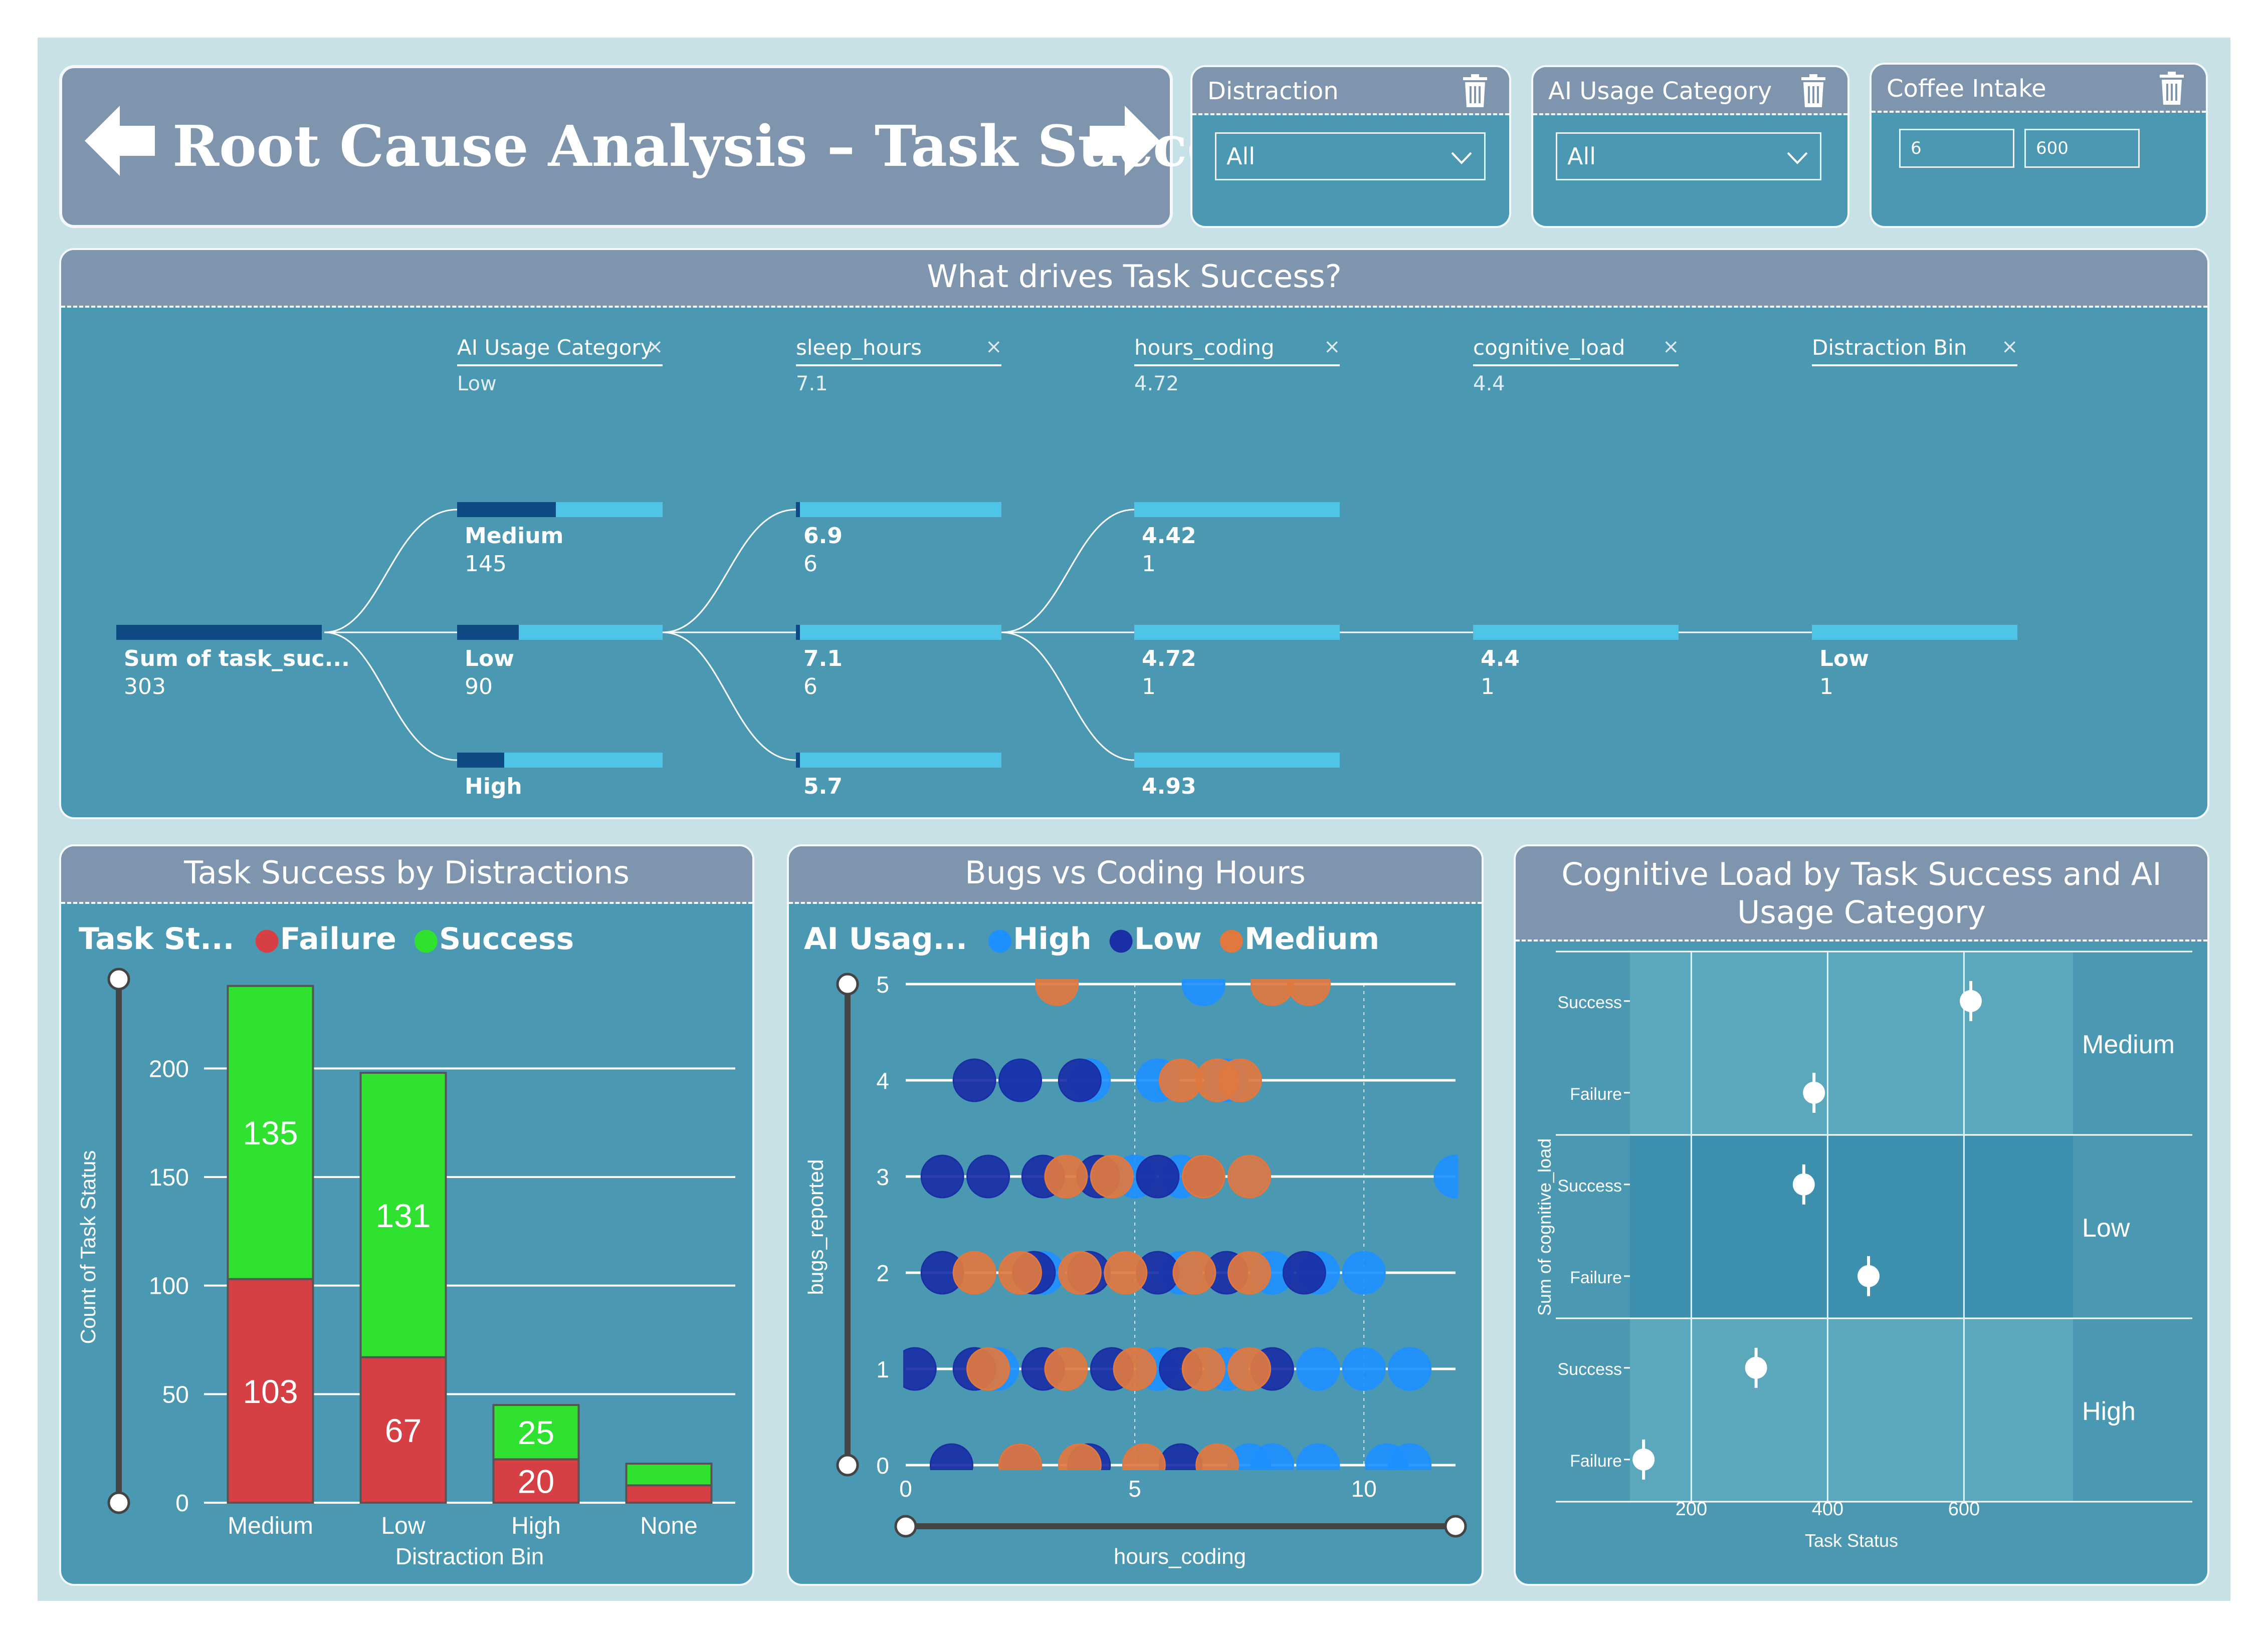 This screenshot has height=1641, width=2268. What do you see at coordinates (1956, 148) in the screenshot?
I see `coffee-min-input: 6` at bounding box center [1956, 148].